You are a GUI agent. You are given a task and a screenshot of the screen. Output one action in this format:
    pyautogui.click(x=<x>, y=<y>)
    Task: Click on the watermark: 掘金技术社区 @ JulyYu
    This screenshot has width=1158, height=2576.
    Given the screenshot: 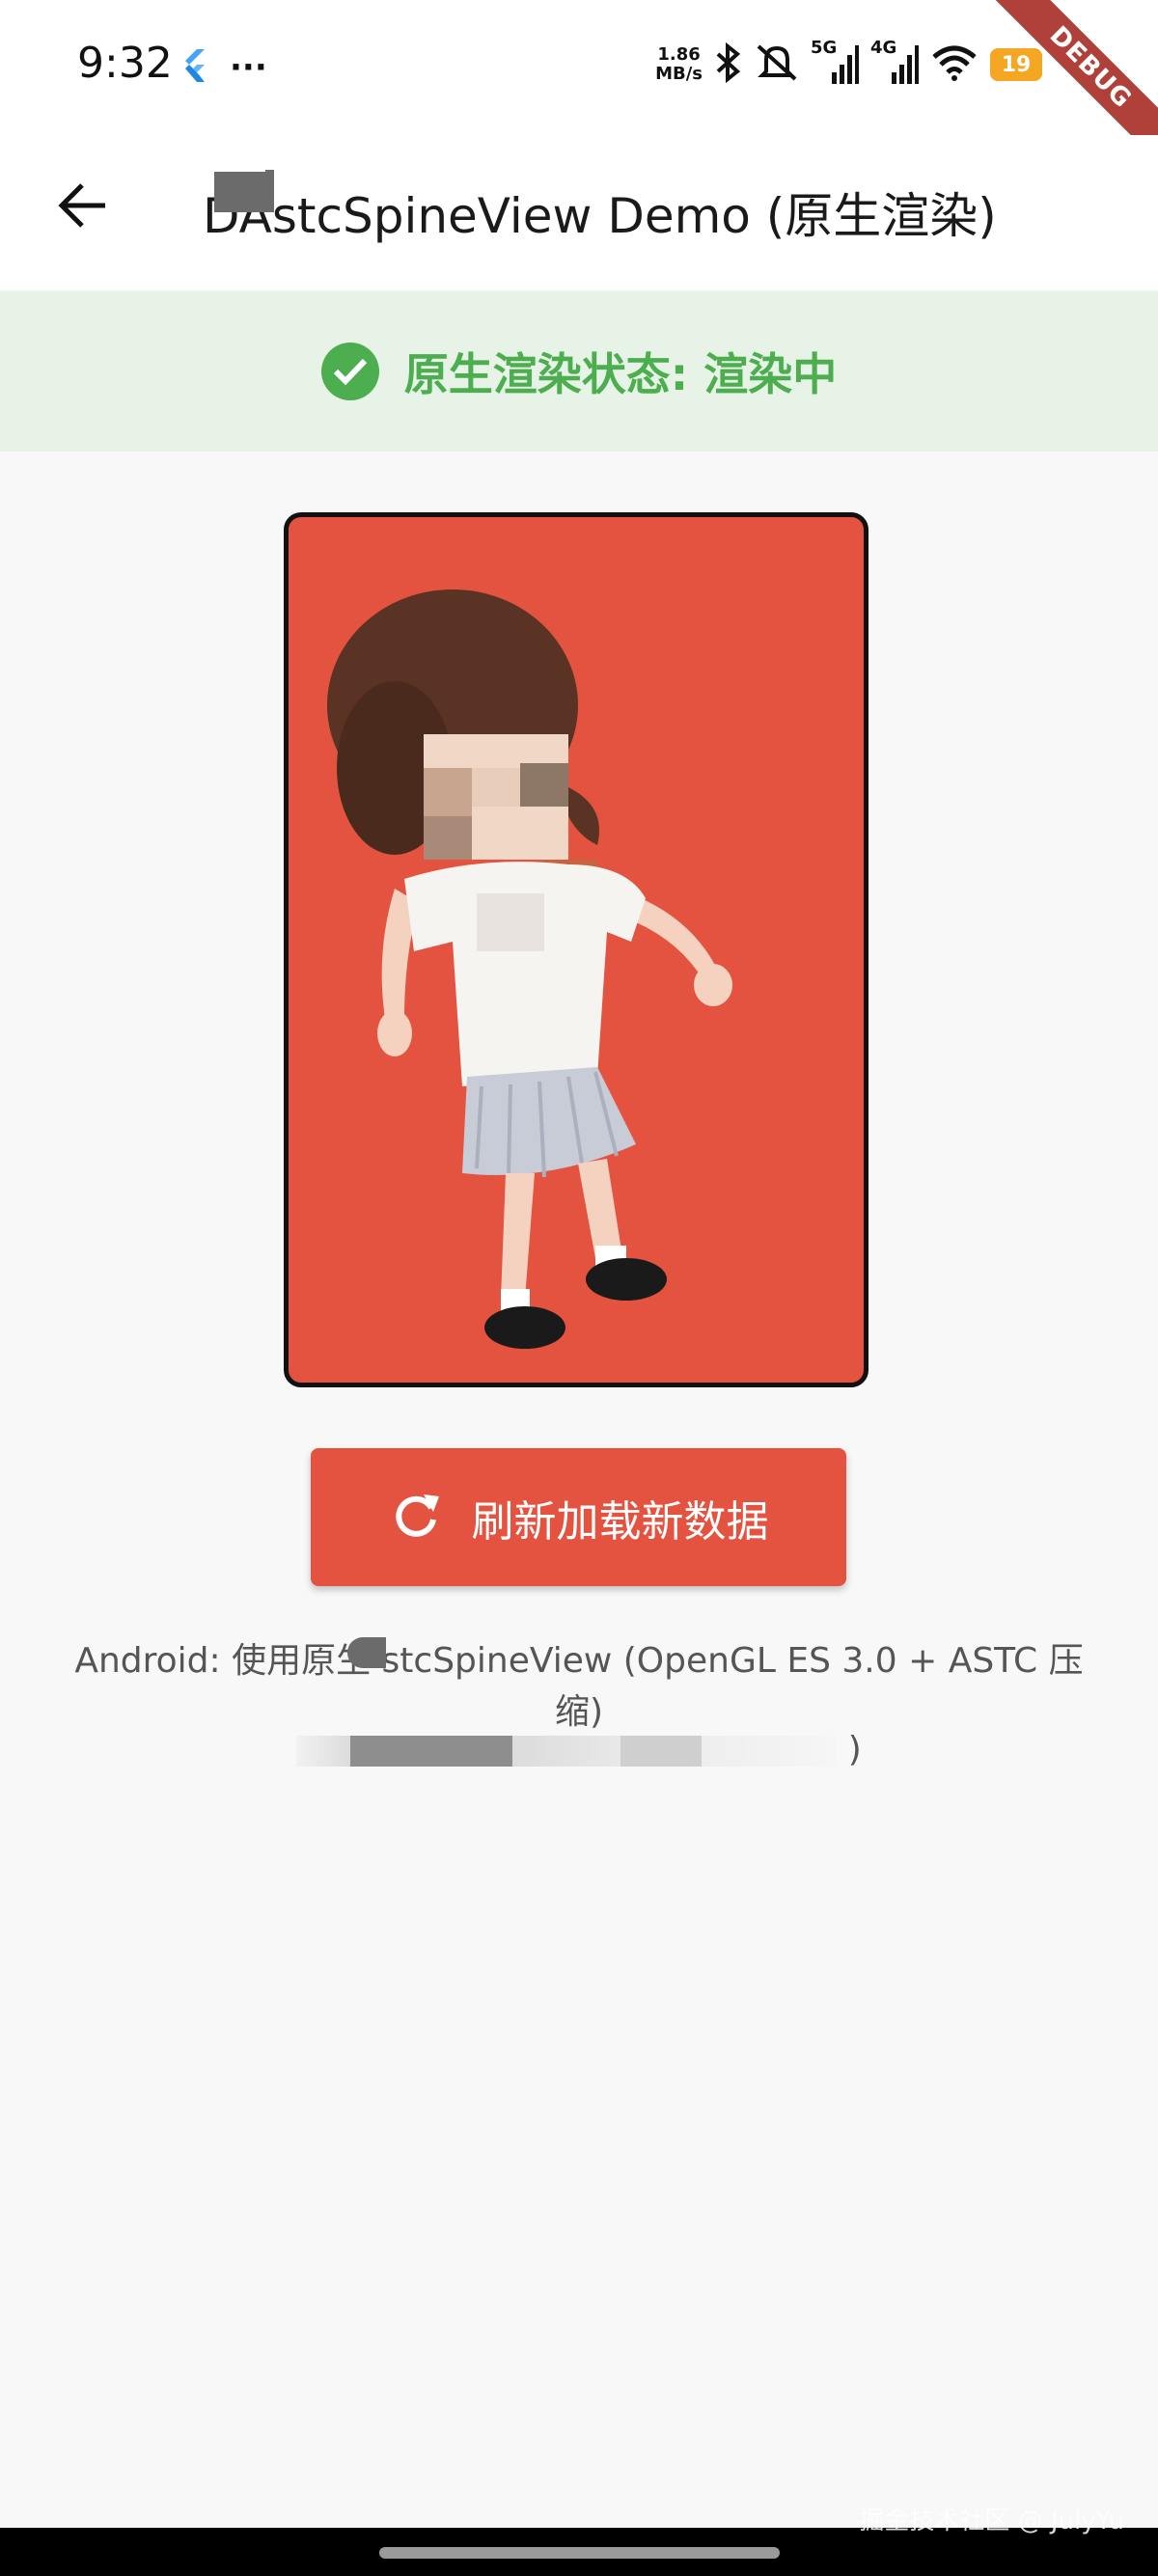 What is the action you would take?
    pyautogui.click(x=991, y=2521)
    